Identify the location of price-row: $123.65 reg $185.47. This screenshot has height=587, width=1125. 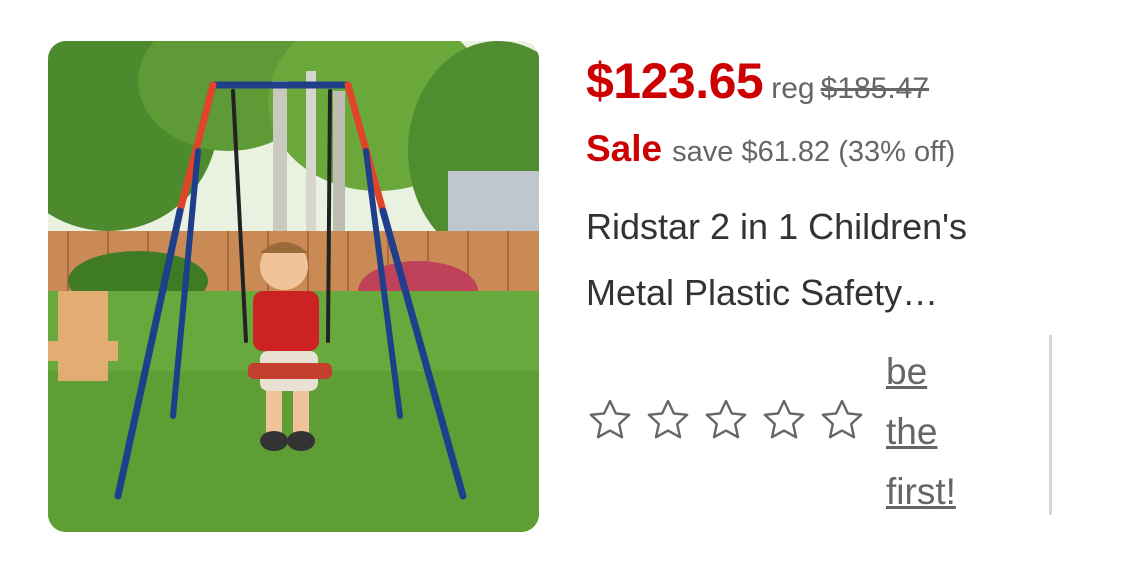
(757, 81).